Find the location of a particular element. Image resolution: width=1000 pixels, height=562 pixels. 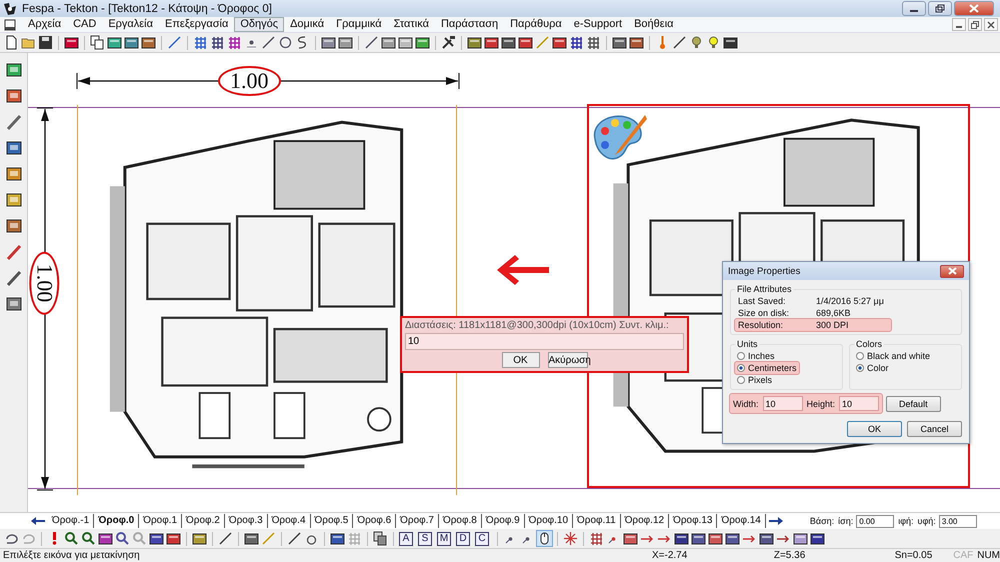

circle-icon is located at coordinates (285, 42).